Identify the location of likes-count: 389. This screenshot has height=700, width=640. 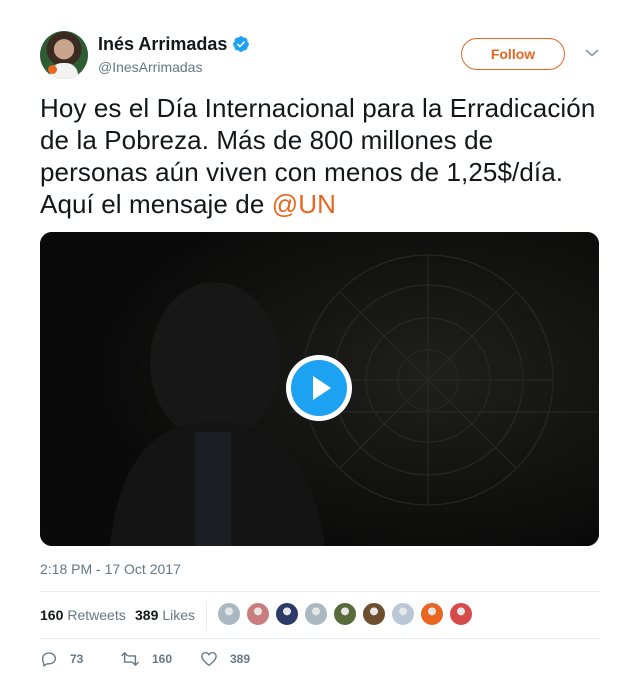
(147, 615).